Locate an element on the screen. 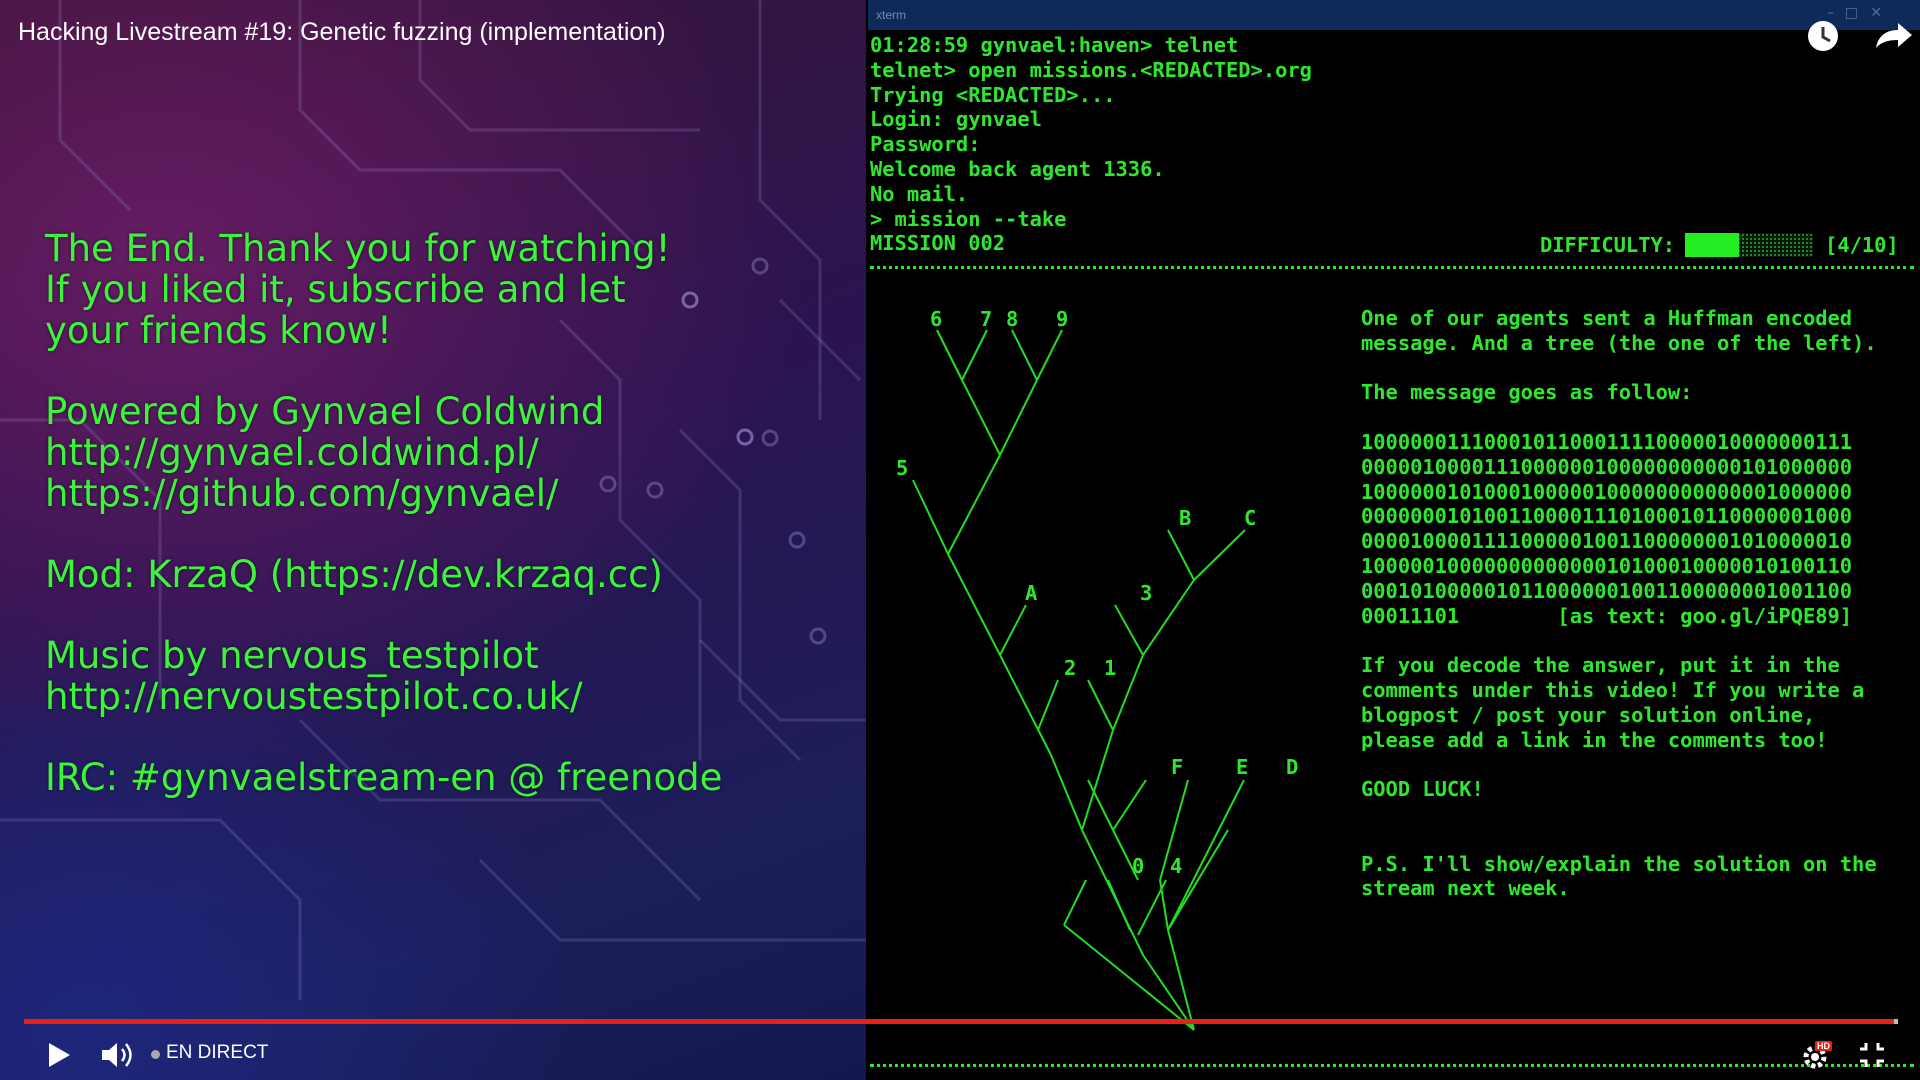  player-top-actions is located at coordinates (1850, 36).